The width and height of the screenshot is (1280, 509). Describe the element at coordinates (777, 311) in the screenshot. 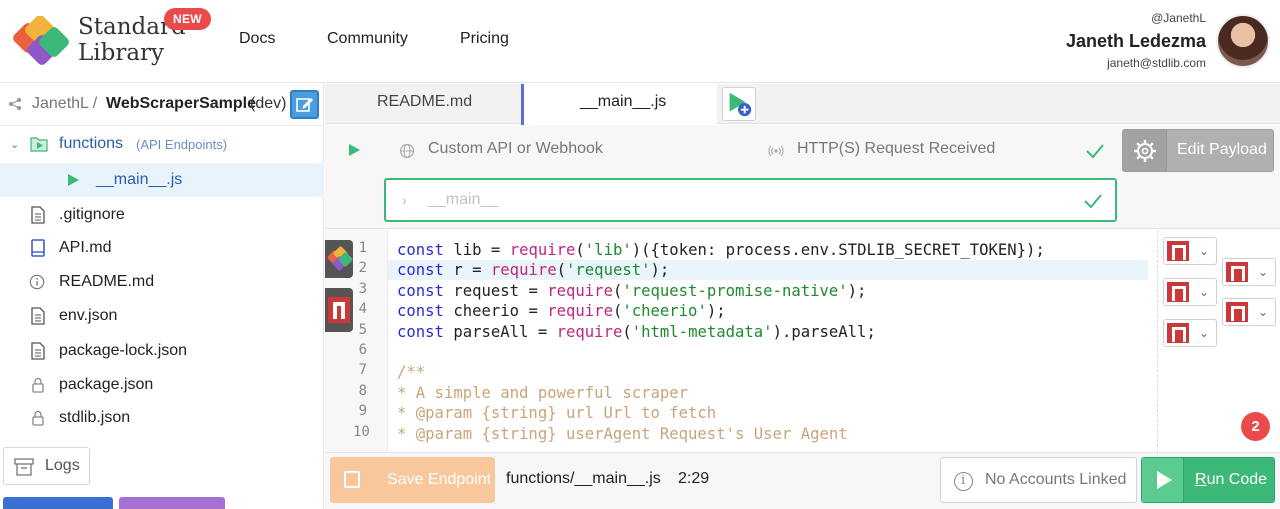

I see `code-line: const cheerio = require('cheerio');` at that location.